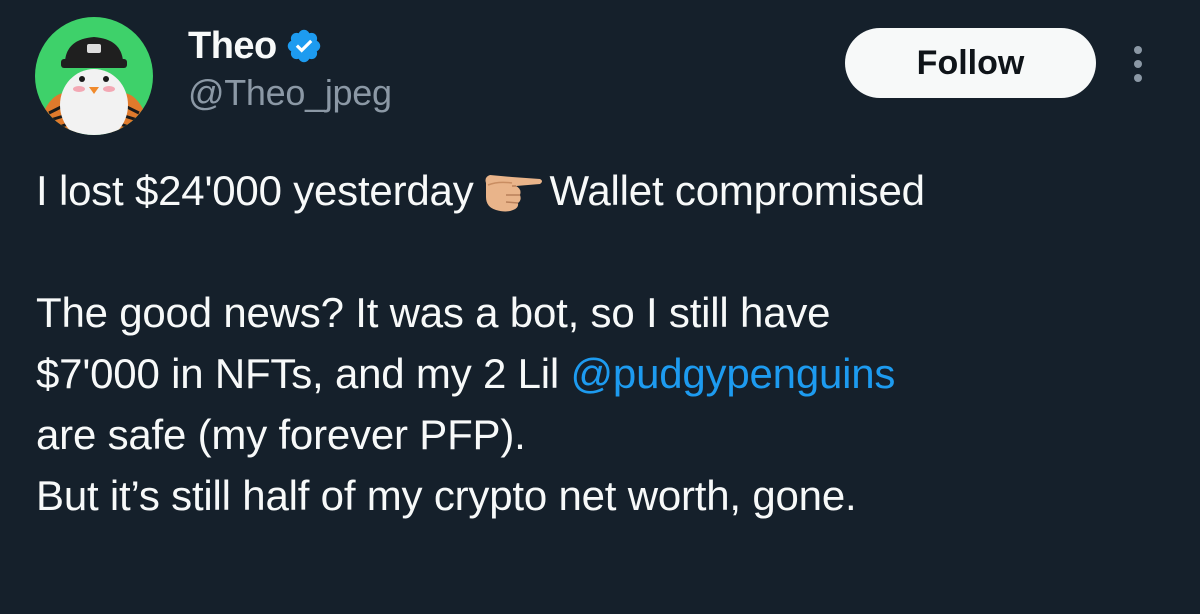 Image resolution: width=1200 pixels, height=614 pixels. I want to click on avatar, so click(94, 76).